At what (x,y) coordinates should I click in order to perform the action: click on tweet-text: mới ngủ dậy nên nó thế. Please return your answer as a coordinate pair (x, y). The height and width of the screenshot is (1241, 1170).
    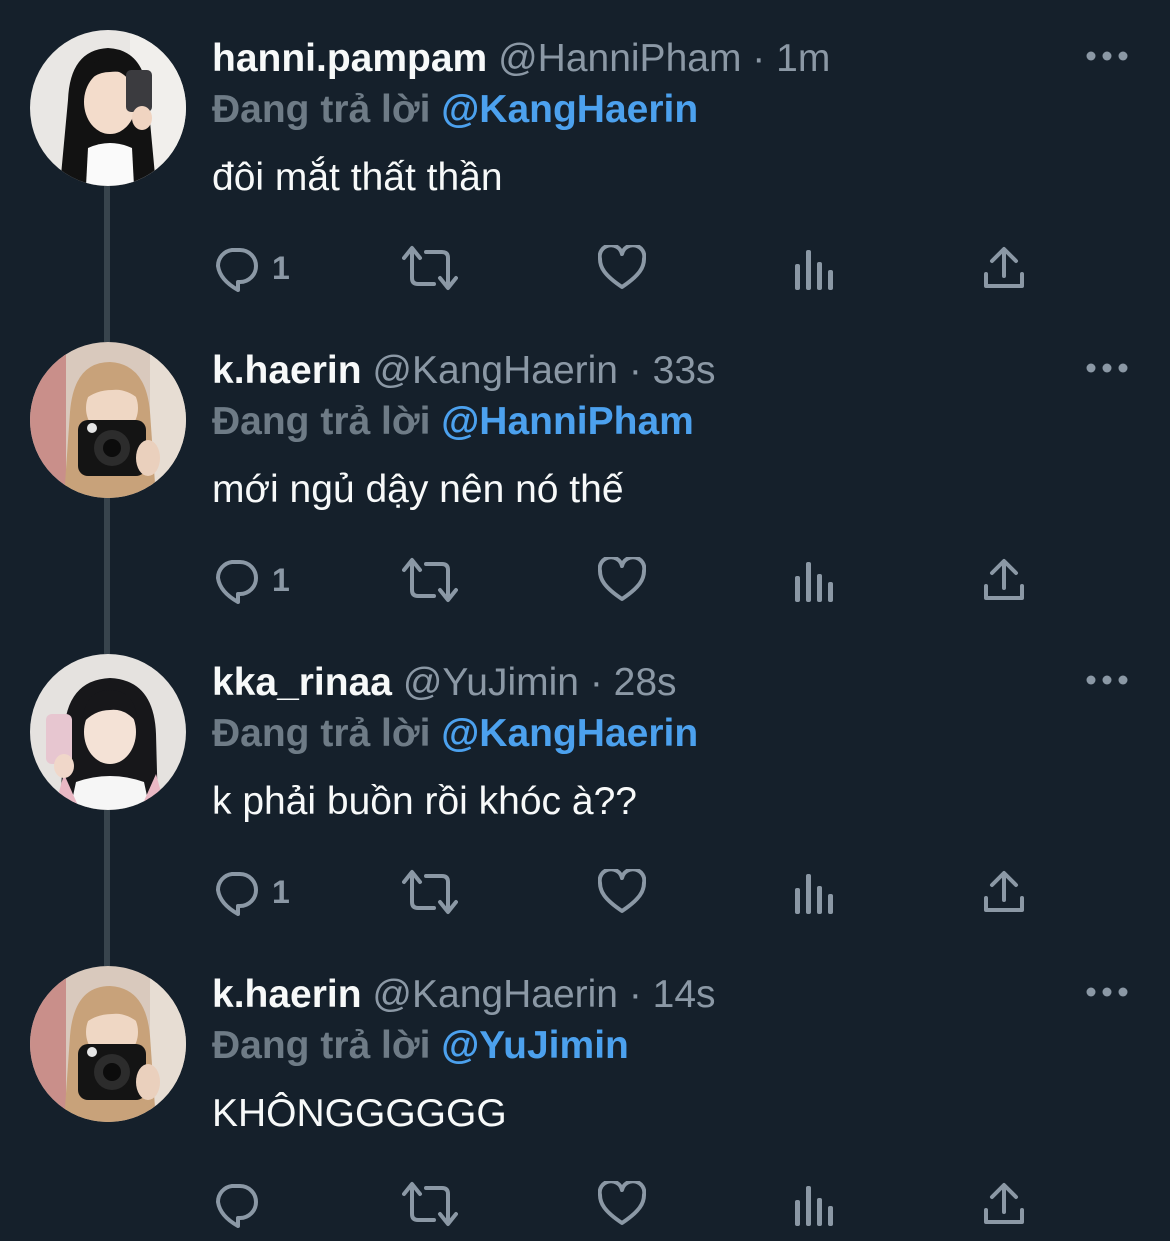
    Looking at the image, I should click on (418, 489).